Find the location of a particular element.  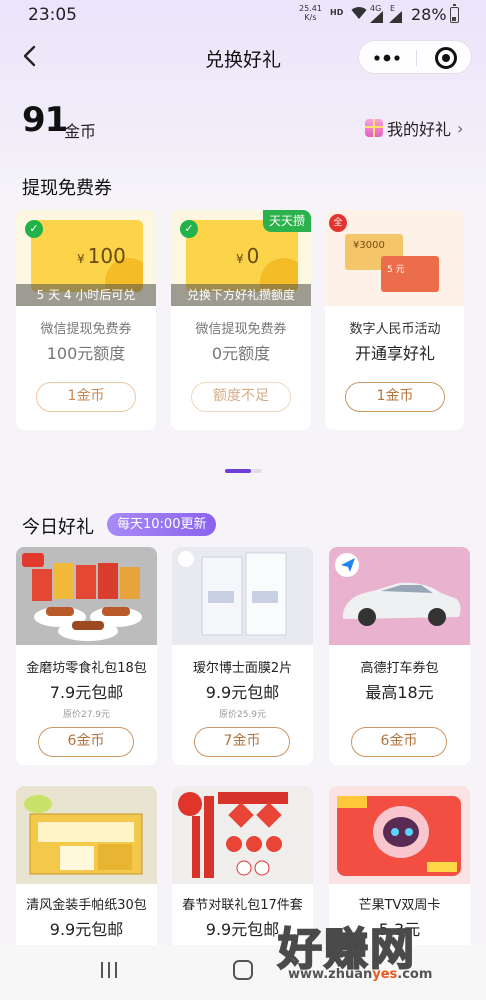

voucher-amount: ¥0 is located at coordinates (248, 256).